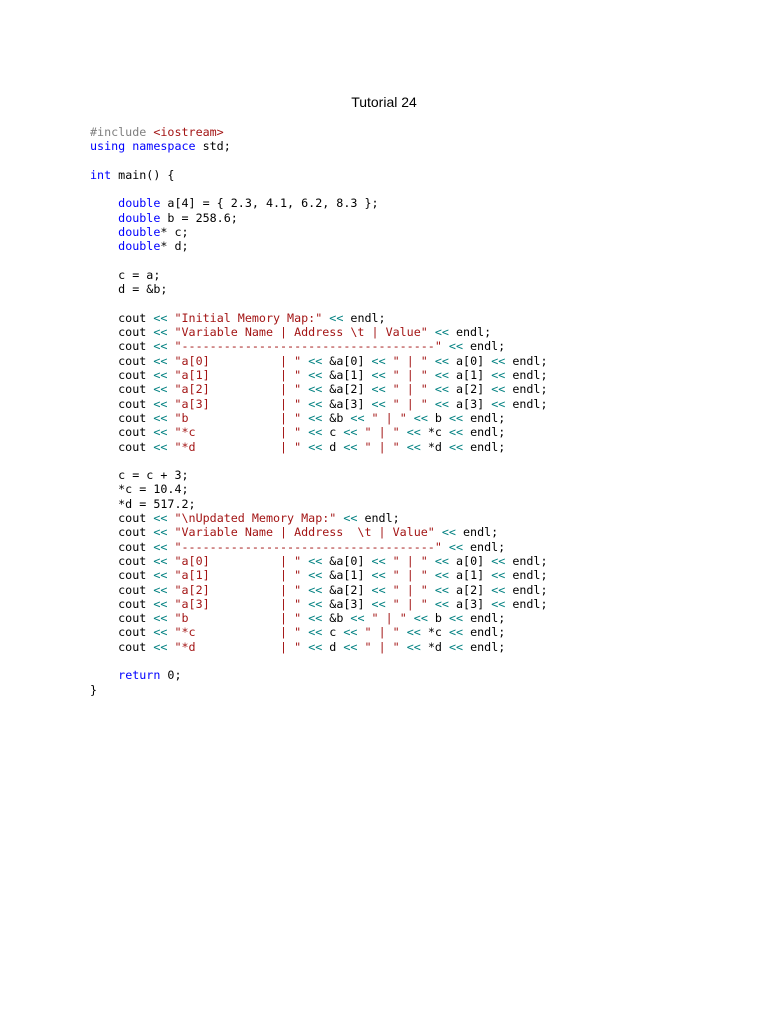 The height and width of the screenshot is (1024, 768). Describe the element at coordinates (420, 146) in the screenshot. I see `code-line: using namespace std;` at that location.